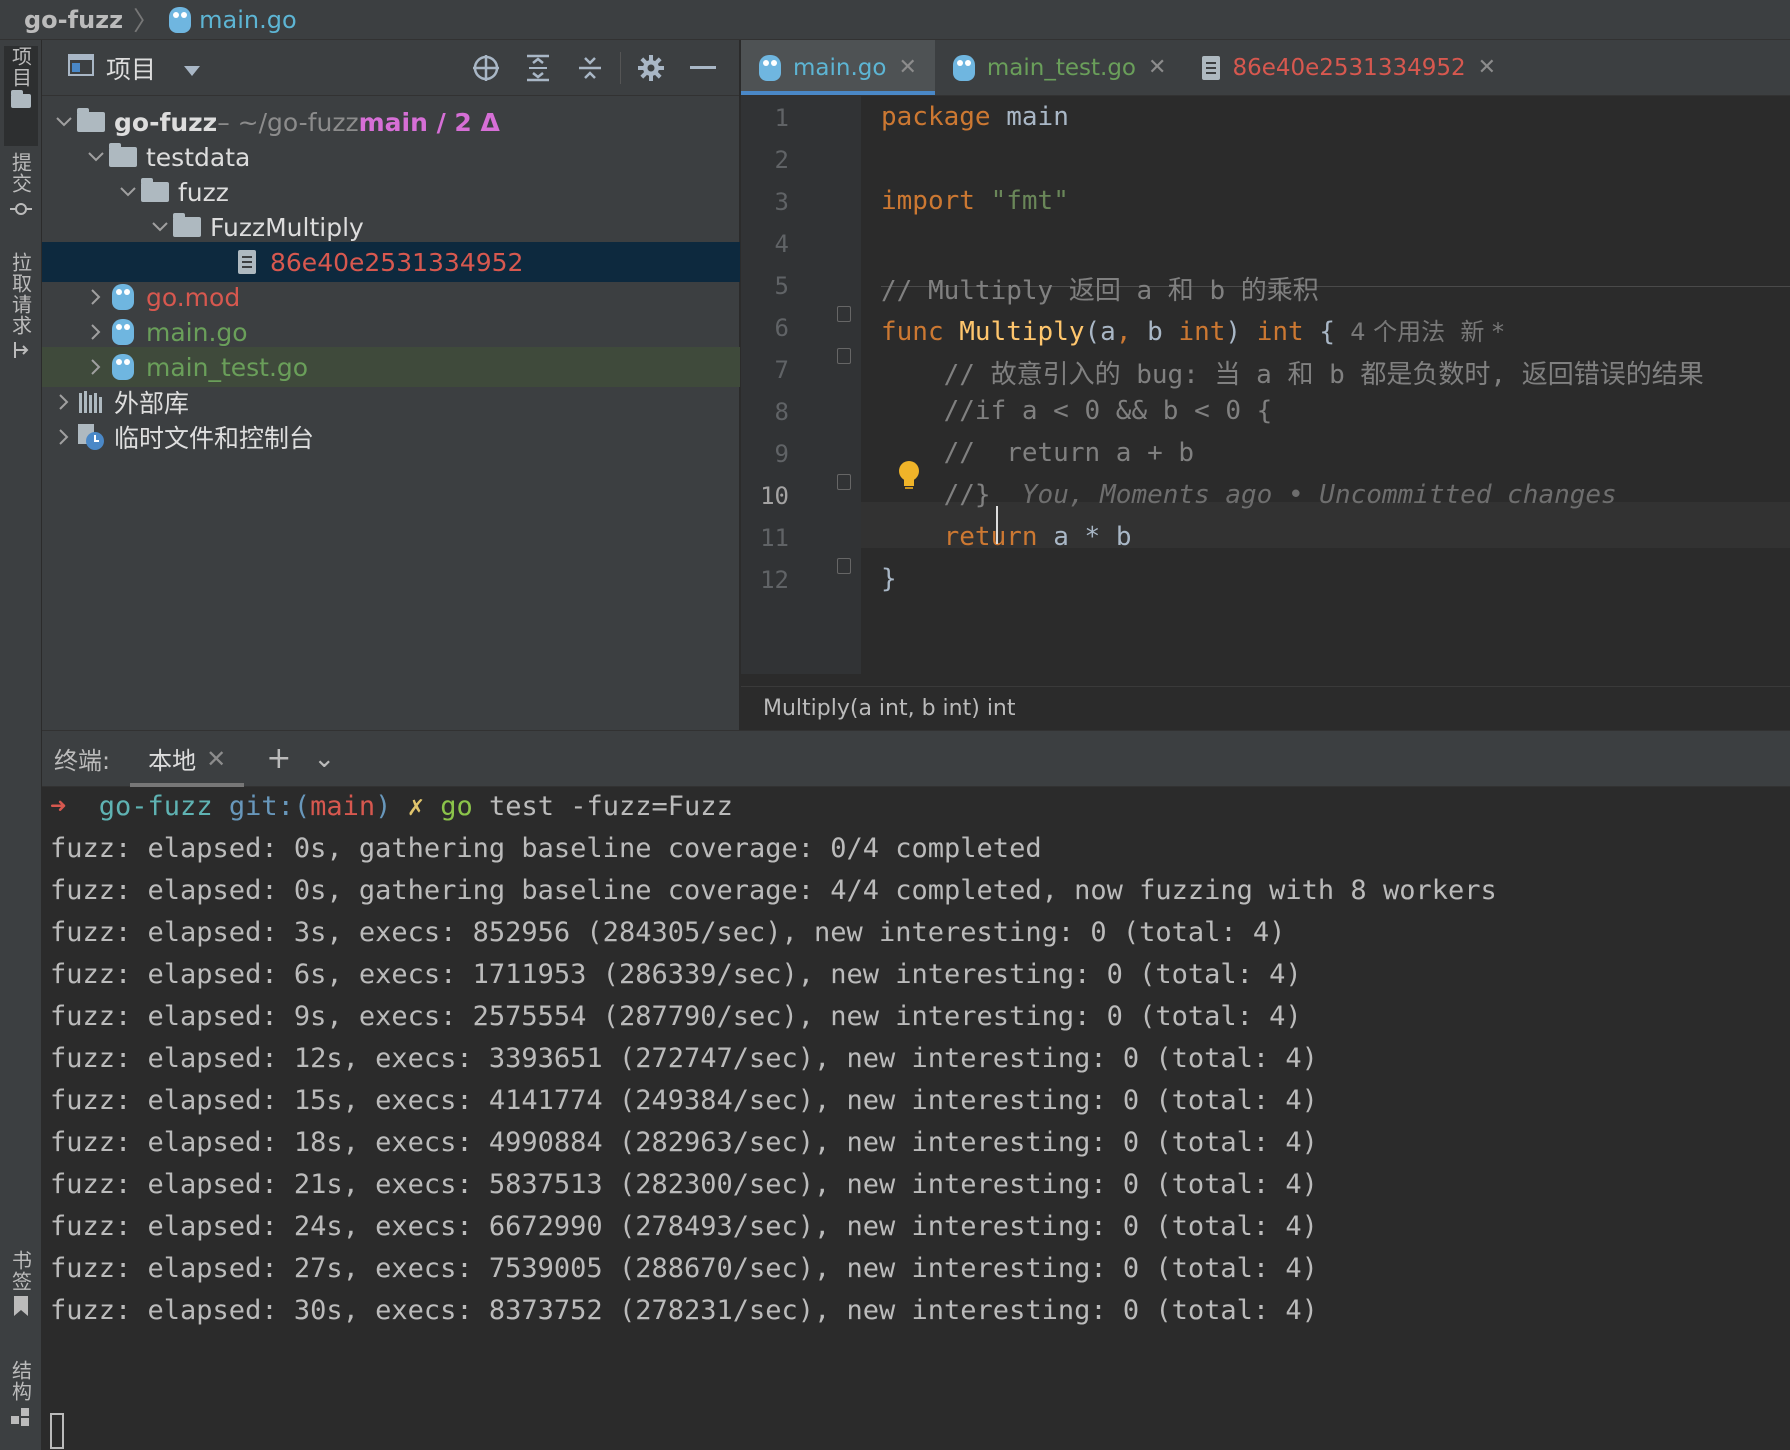 Image resolution: width=1790 pixels, height=1450 pixels. Describe the element at coordinates (1123, 332) in the screenshot. I see `punctuation: ,` at that location.